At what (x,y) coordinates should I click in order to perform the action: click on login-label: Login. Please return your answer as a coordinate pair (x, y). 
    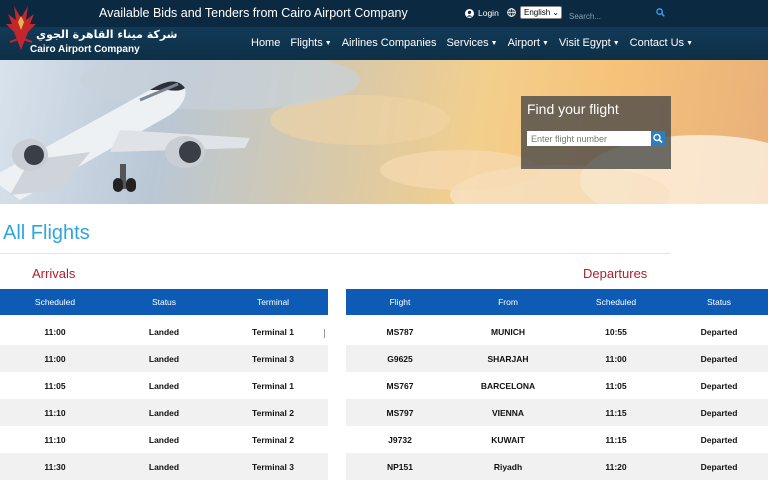
    Looking at the image, I should click on (488, 13).